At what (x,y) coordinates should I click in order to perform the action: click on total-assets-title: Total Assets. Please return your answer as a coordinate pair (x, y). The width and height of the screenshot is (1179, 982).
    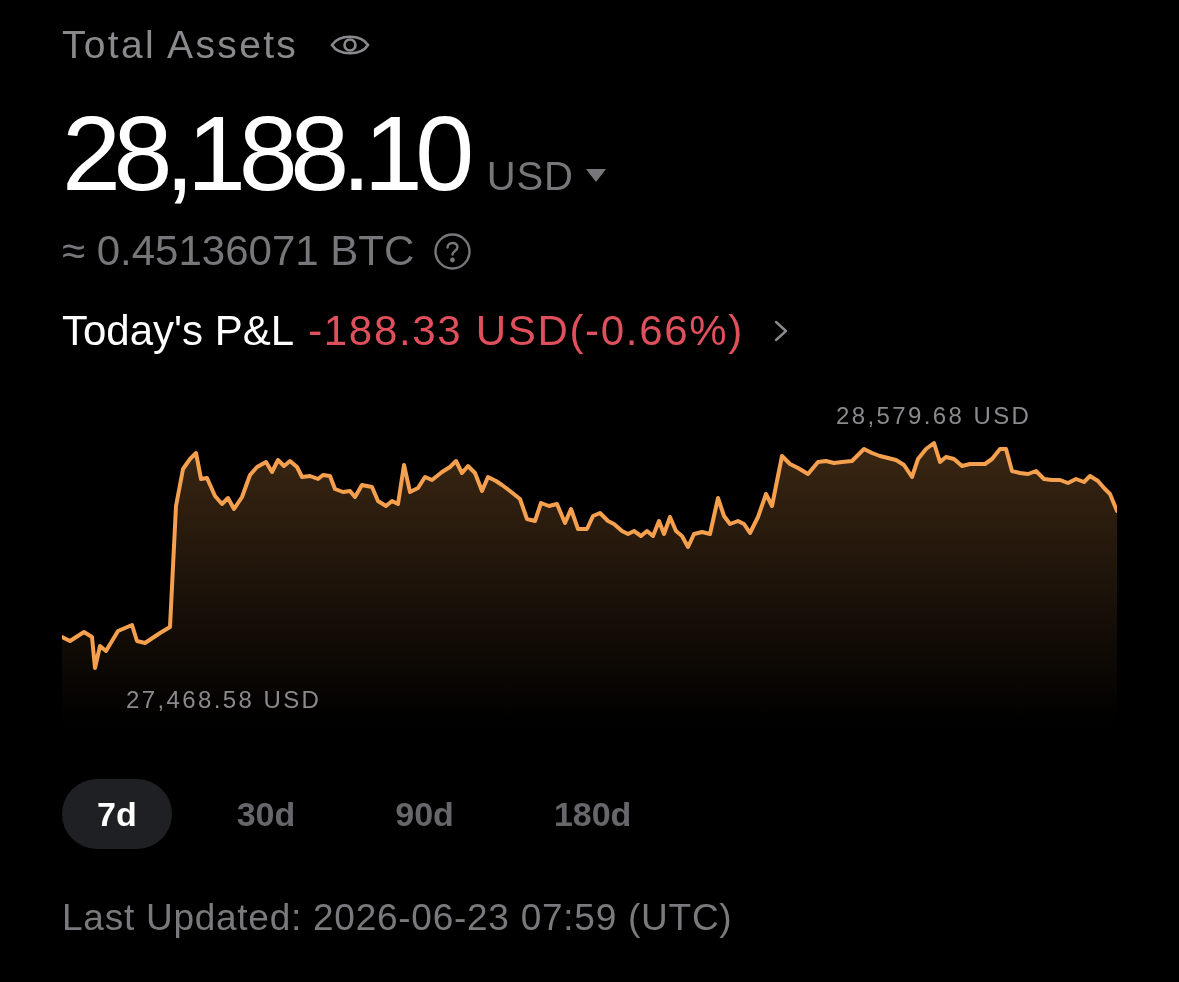
    Looking at the image, I should click on (180, 44).